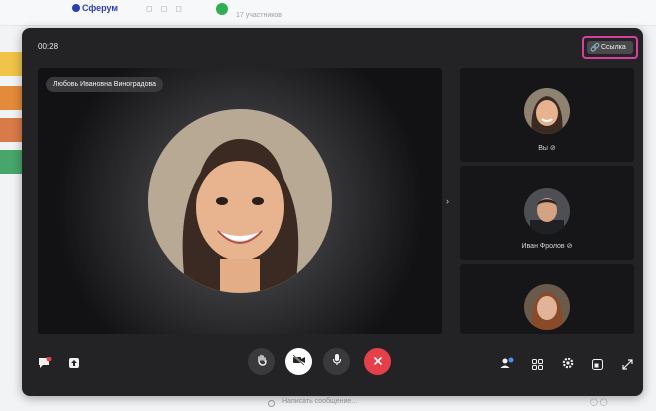 This screenshot has width=656, height=411. I want to click on speaker-avatar, so click(240, 201).